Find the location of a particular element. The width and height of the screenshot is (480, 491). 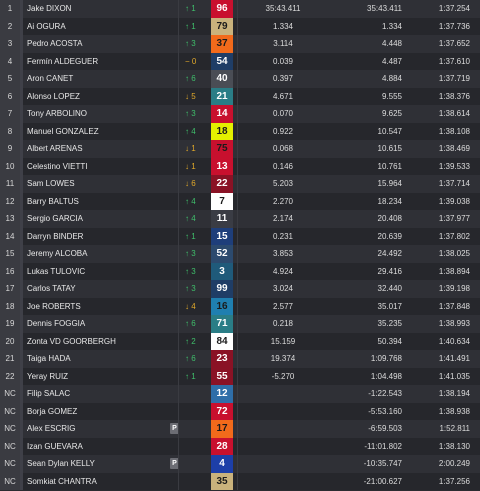

gap-cell: 4.671 is located at coordinates (283, 96).